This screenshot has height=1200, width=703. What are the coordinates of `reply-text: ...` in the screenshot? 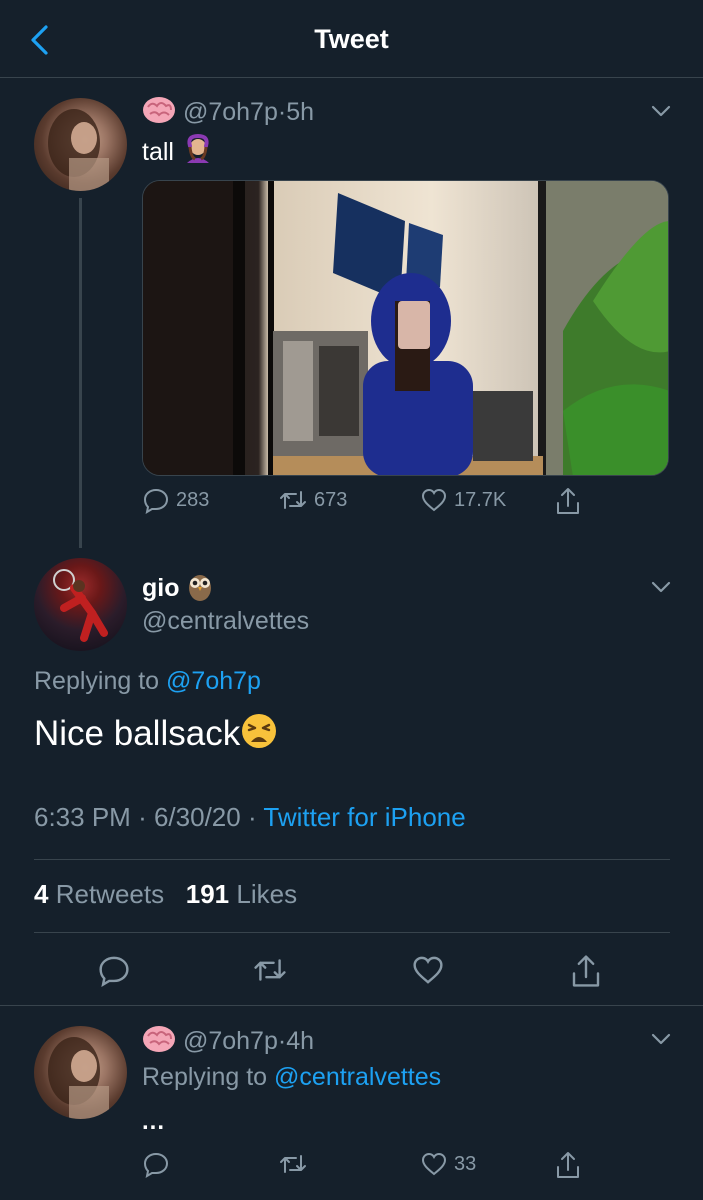 It's located at (154, 1121).